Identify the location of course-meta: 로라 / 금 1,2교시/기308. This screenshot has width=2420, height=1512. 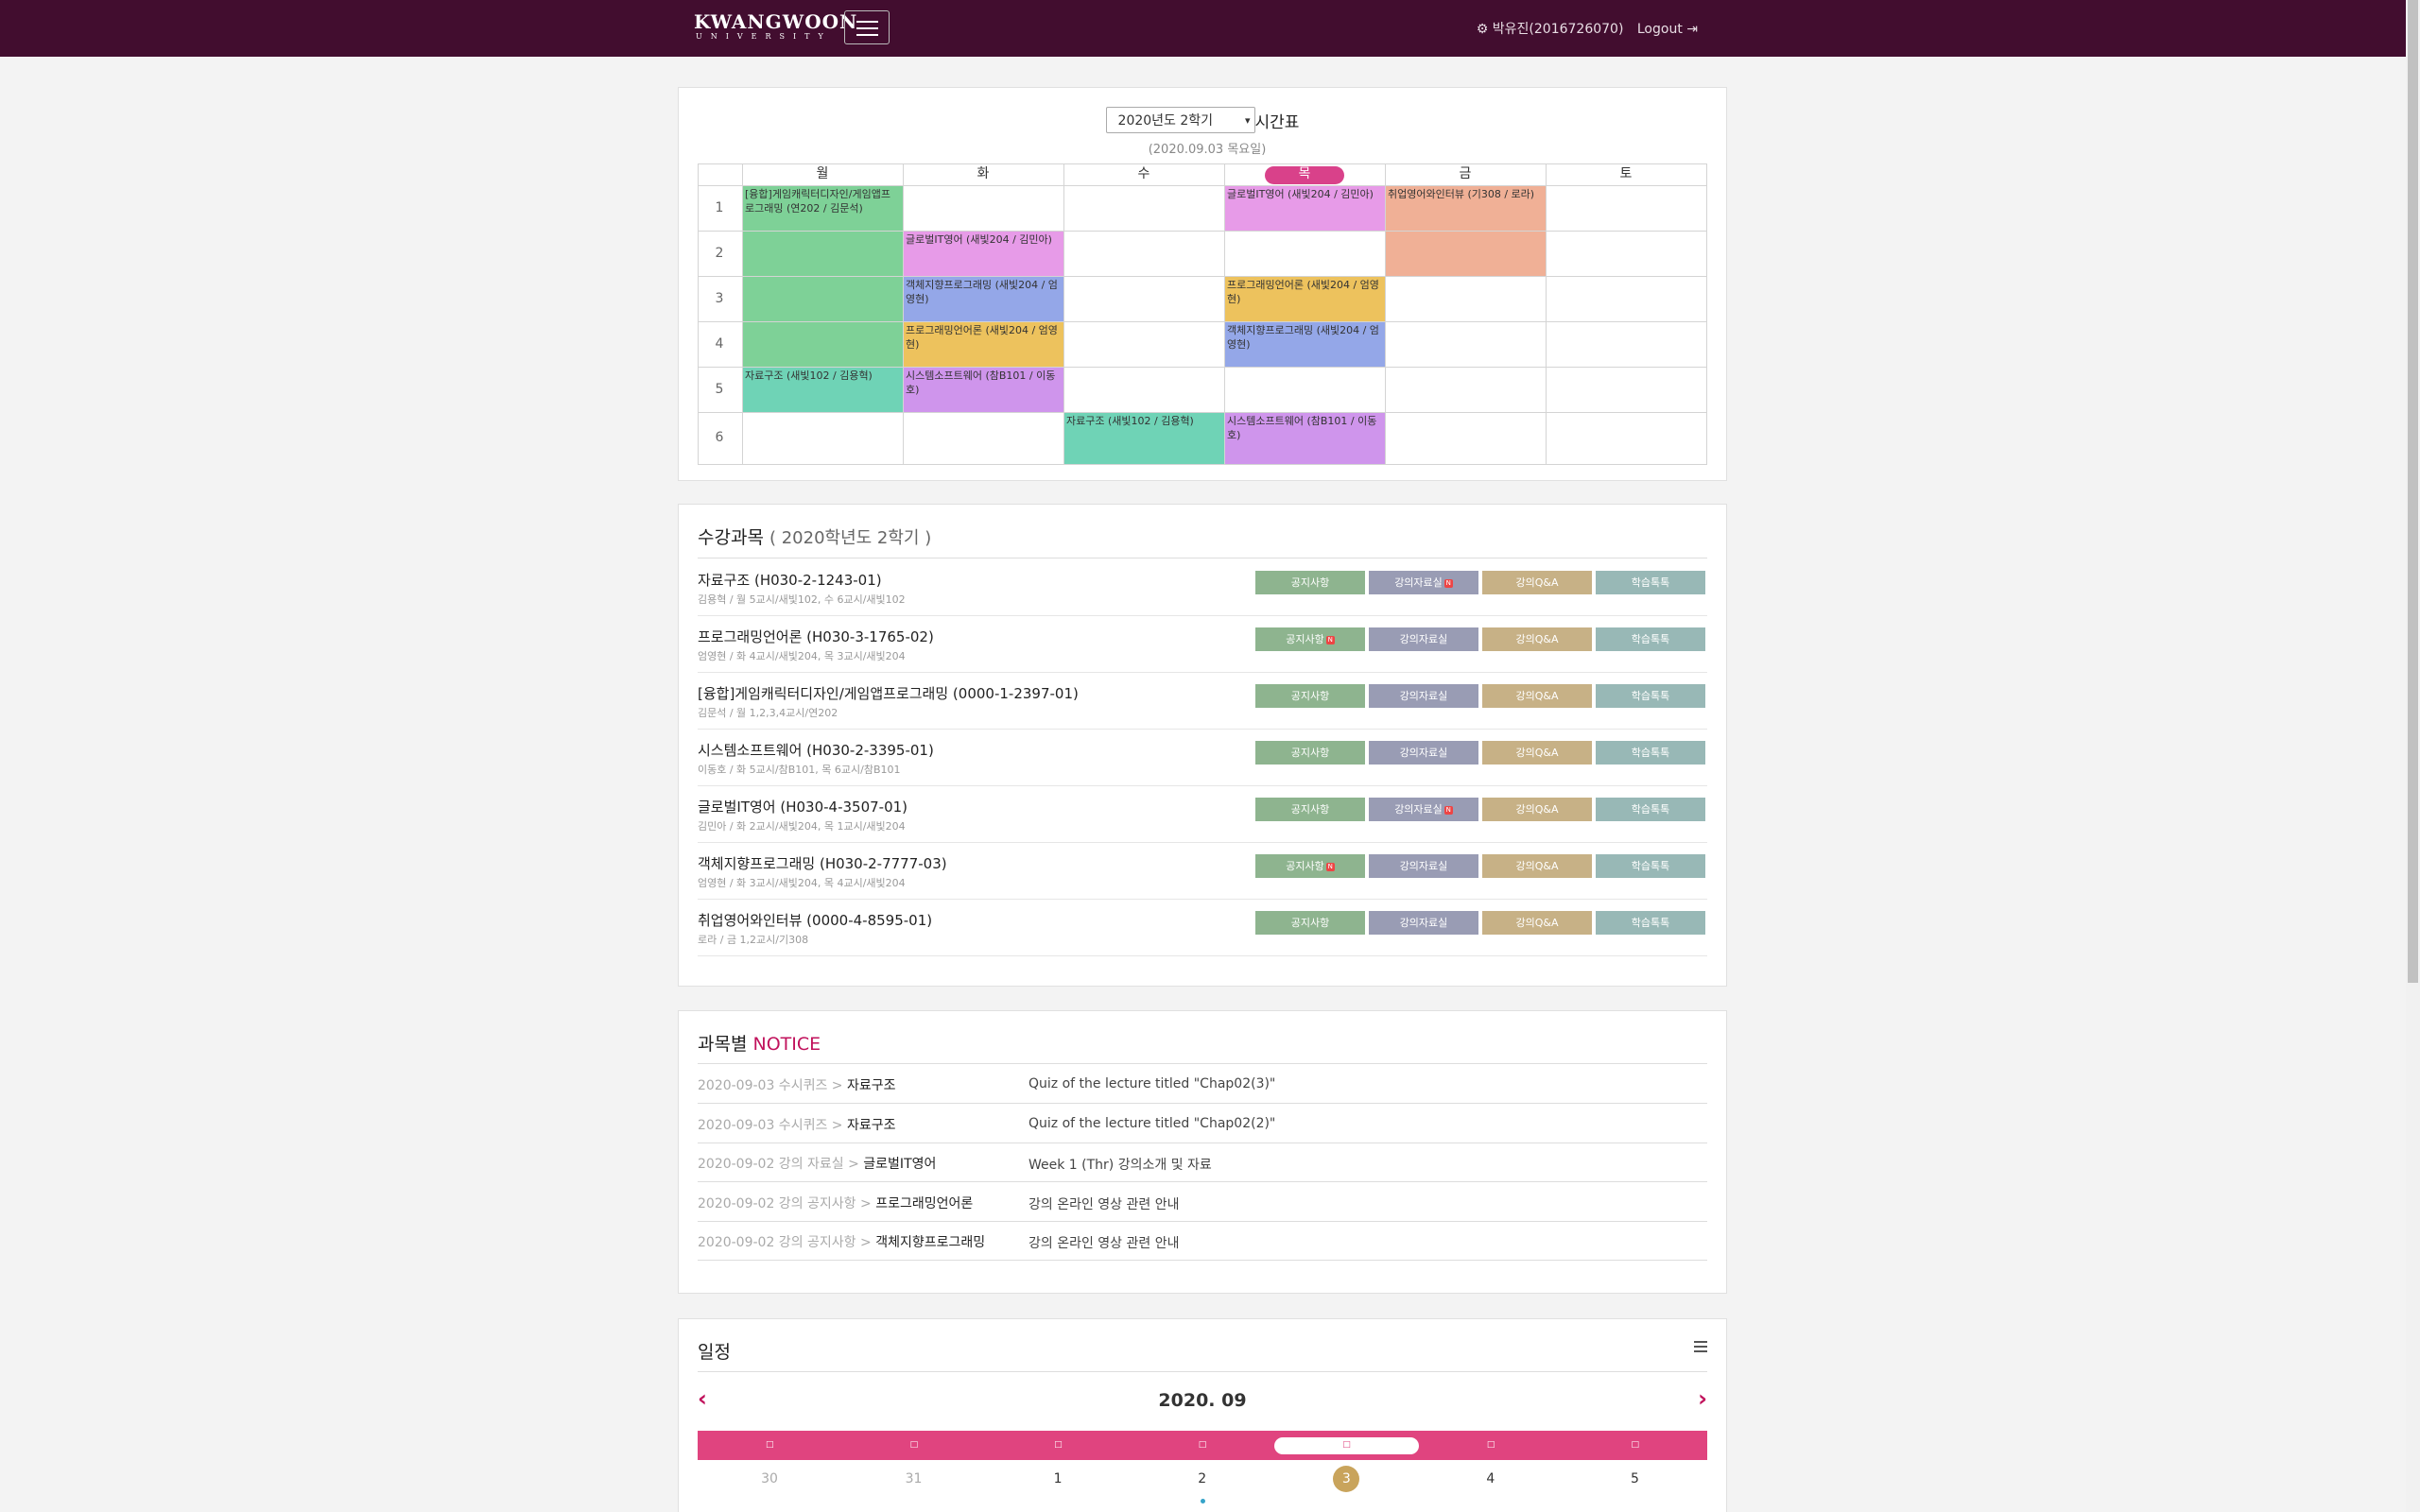
(753, 940).